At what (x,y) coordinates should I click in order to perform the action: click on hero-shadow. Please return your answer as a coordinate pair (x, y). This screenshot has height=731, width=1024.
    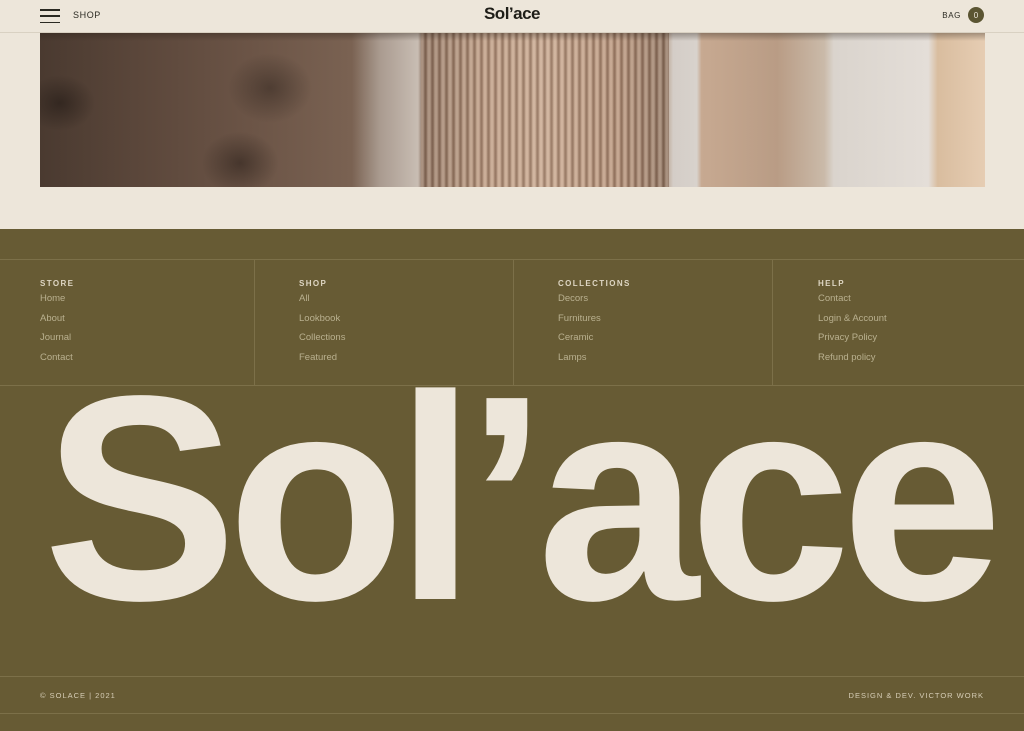
    Looking at the image, I should click on (512, 37).